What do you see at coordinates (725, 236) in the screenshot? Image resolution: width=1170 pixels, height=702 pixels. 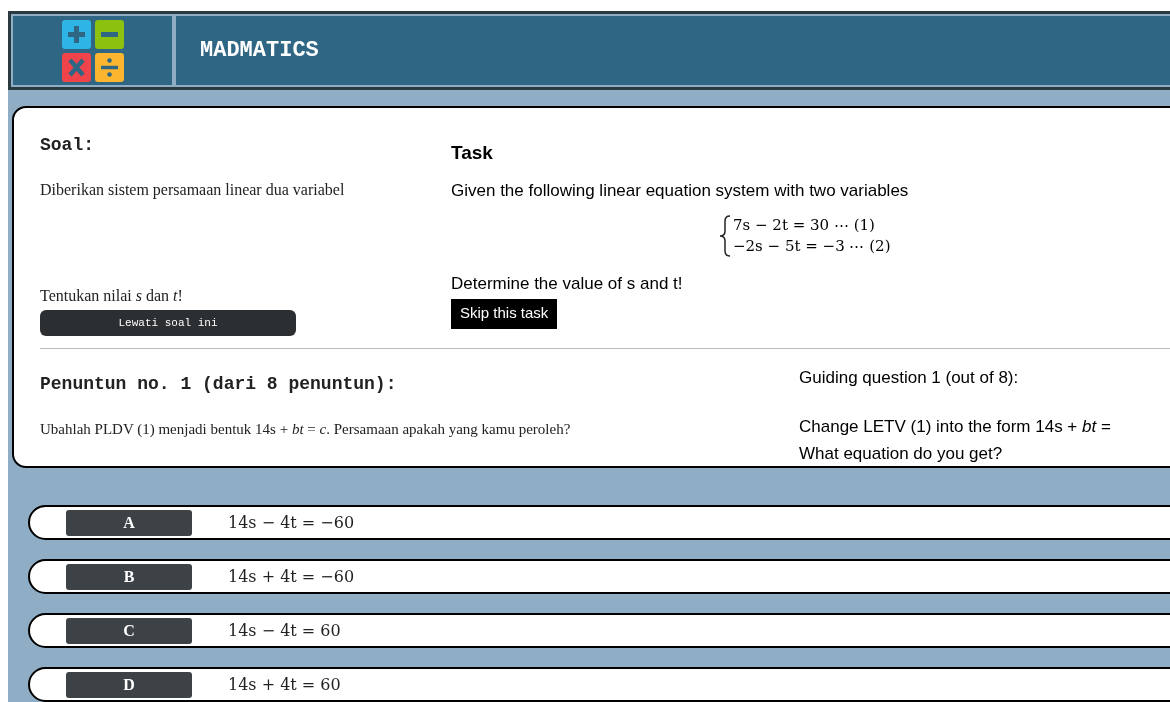 I see `brace-icon` at bounding box center [725, 236].